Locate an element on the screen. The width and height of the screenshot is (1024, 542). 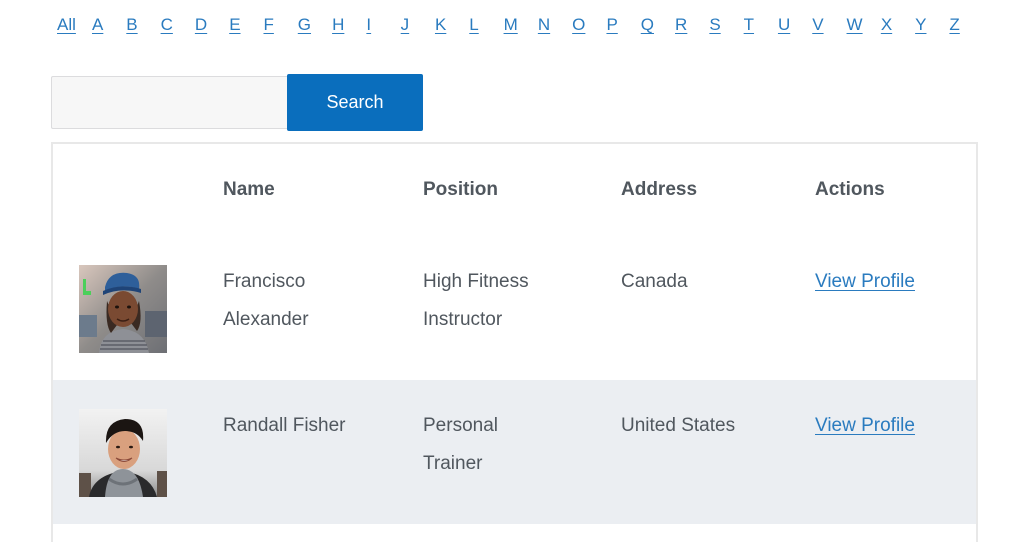
alpha-filter-e: E is located at coordinates (246, 25).